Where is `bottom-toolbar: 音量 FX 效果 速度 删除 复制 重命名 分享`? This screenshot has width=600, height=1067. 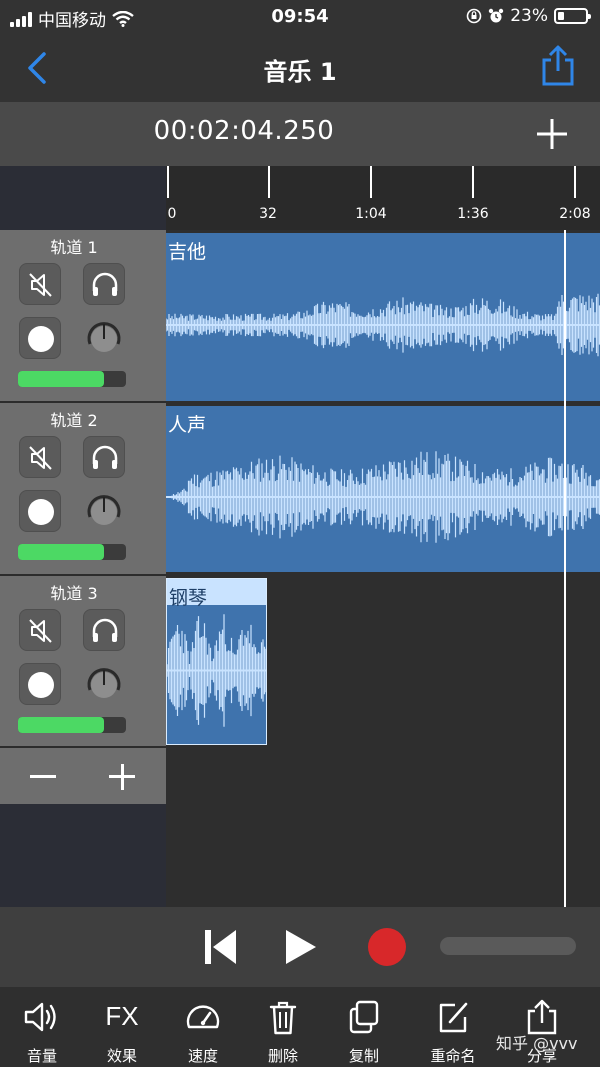
bottom-toolbar: 音量 FX 效果 速度 删除 复制 重命名 分享 is located at coordinates (300, 1027).